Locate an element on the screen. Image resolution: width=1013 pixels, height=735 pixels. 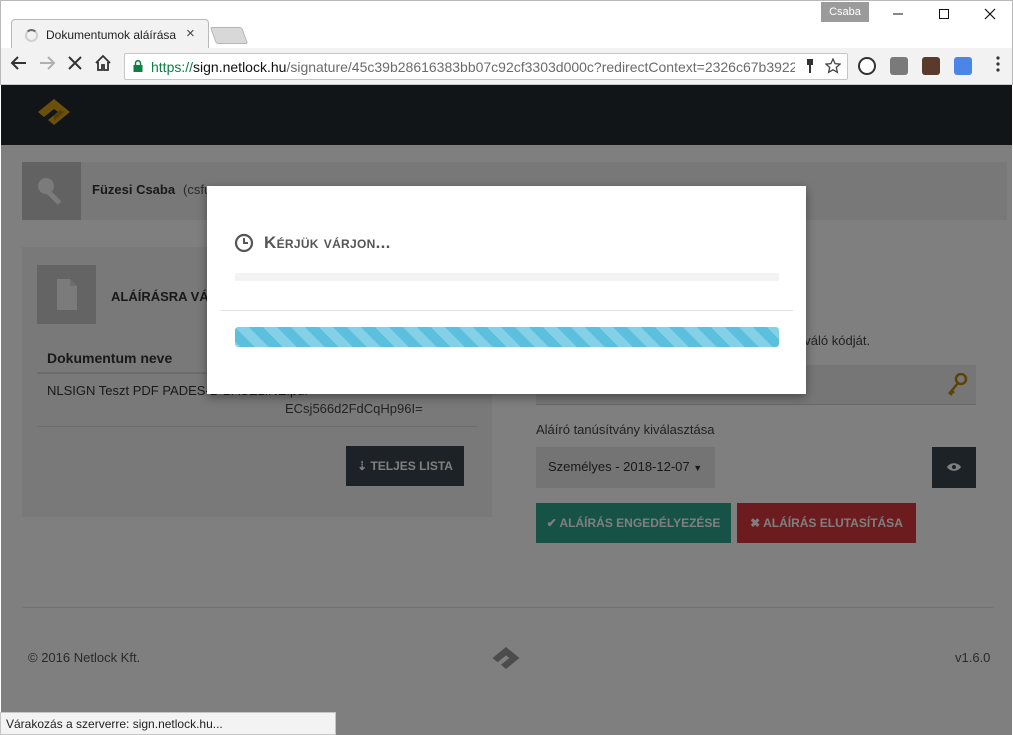
maximize-button is located at coordinates (944, 16).